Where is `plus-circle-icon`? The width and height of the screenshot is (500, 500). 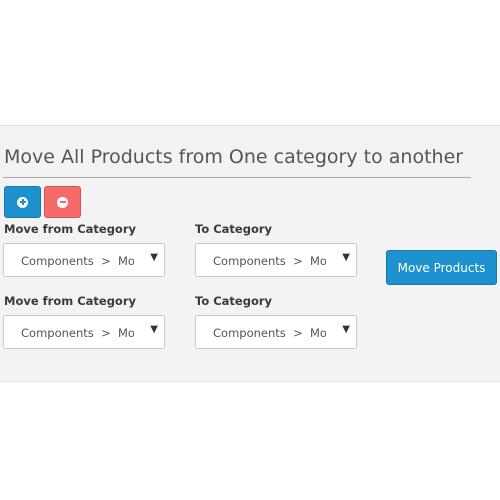
plus-circle-icon is located at coordinates (22, 202).